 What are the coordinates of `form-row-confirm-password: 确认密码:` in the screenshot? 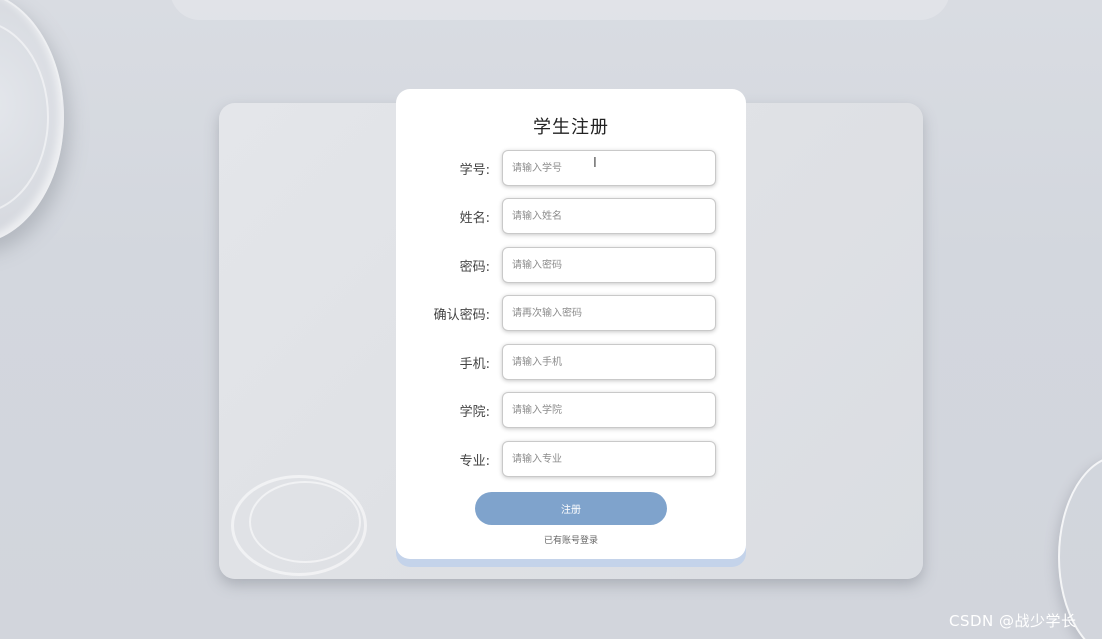 It's located at (571, 313).